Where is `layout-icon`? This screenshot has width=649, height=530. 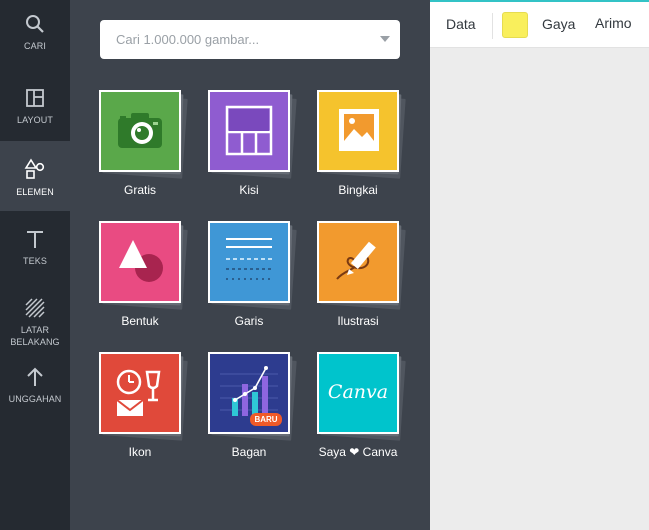 layout-icon is located at coordinates (35, 98).